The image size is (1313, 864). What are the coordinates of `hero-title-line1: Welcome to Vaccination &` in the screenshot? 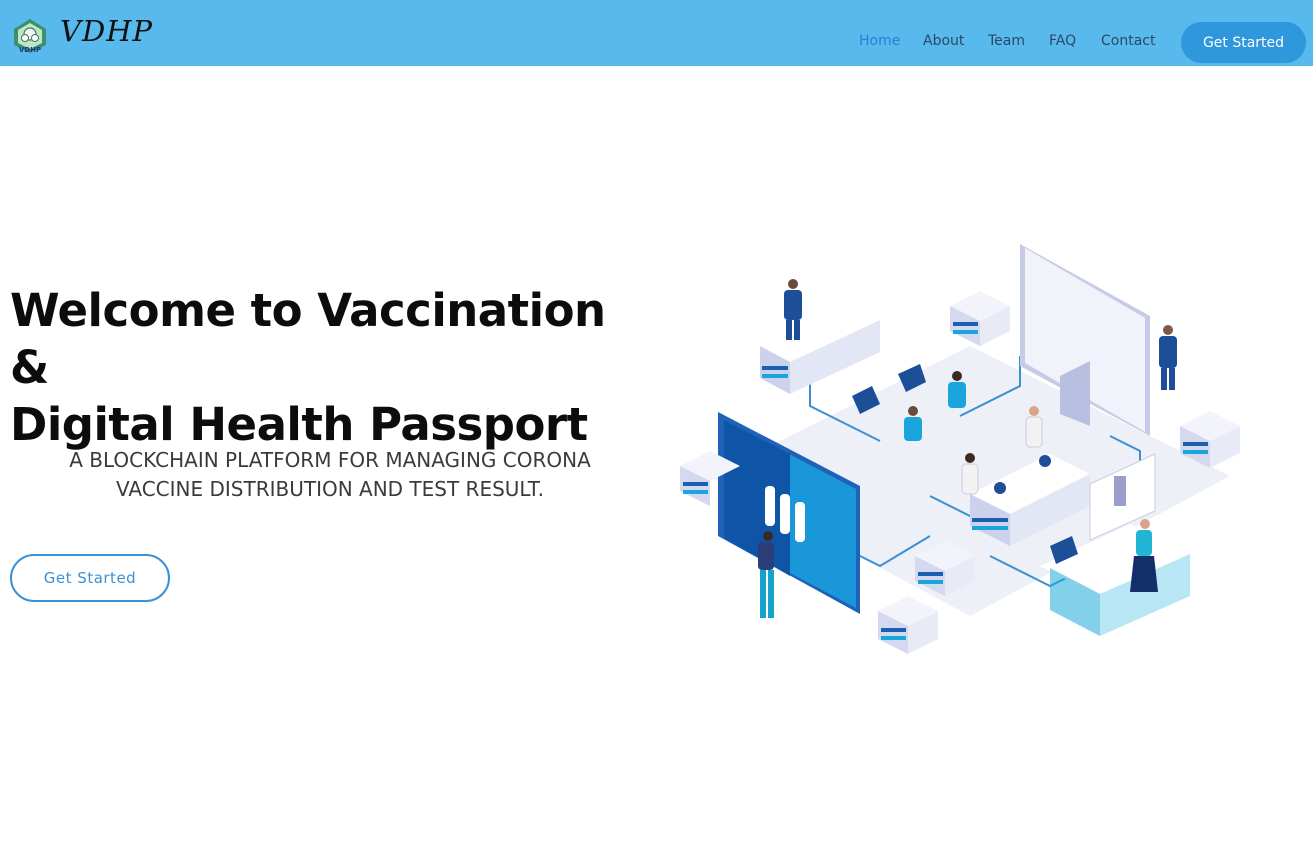 It's located at (308, 339).